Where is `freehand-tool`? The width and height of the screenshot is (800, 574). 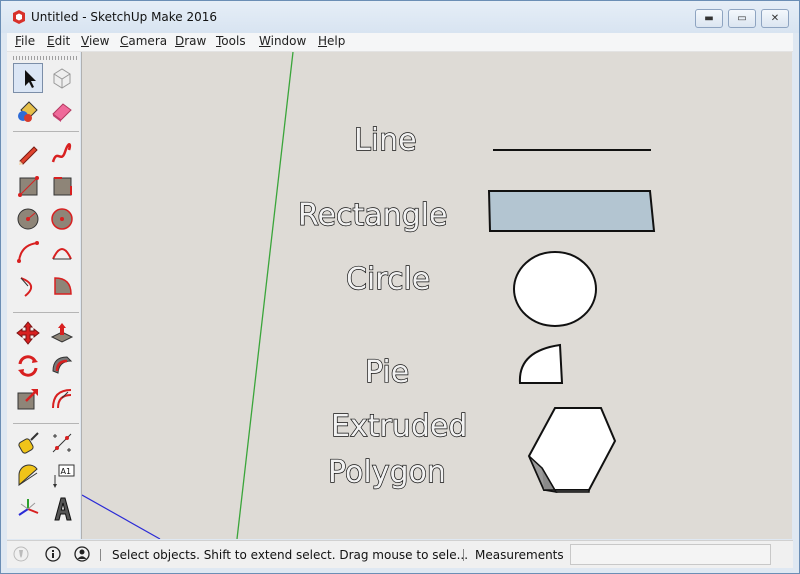
freehand-tool is located at coordinates (62, 153).